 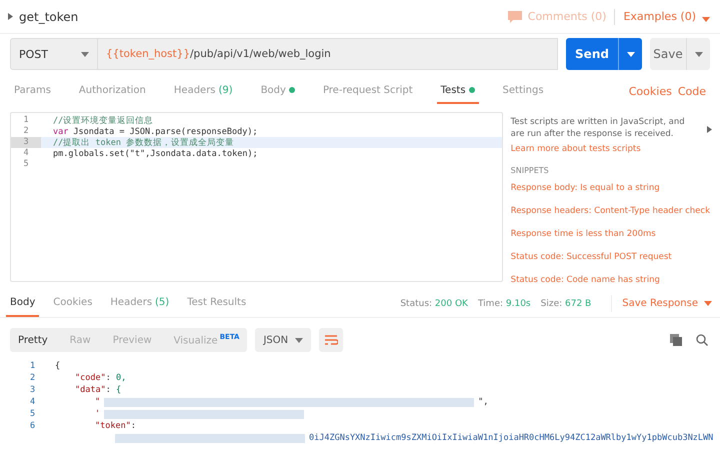 What do you see at coordinates (328, 54) in the screenshot?
I see `url-field: {{token_host}}/pub/api/v1/web/web_login` at bounding box center [328, 54].